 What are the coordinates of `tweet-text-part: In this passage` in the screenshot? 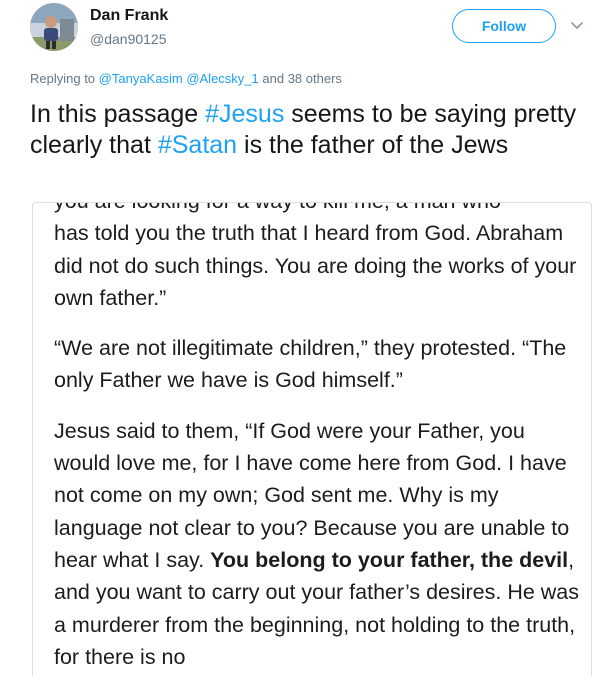 It's located at (118, 114).